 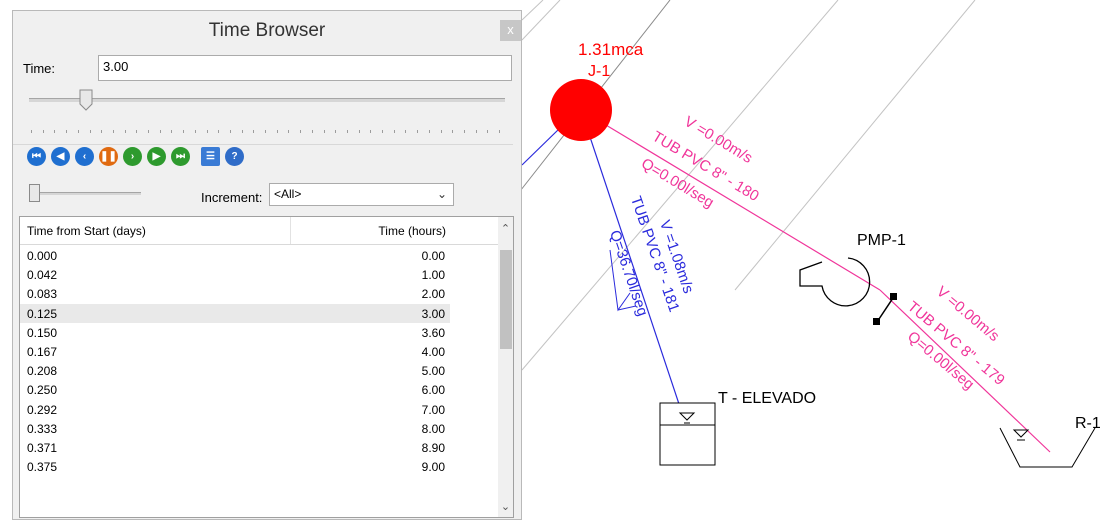 I want to click on scroll-down-icon: ⌄, so click(x=505, y=506).